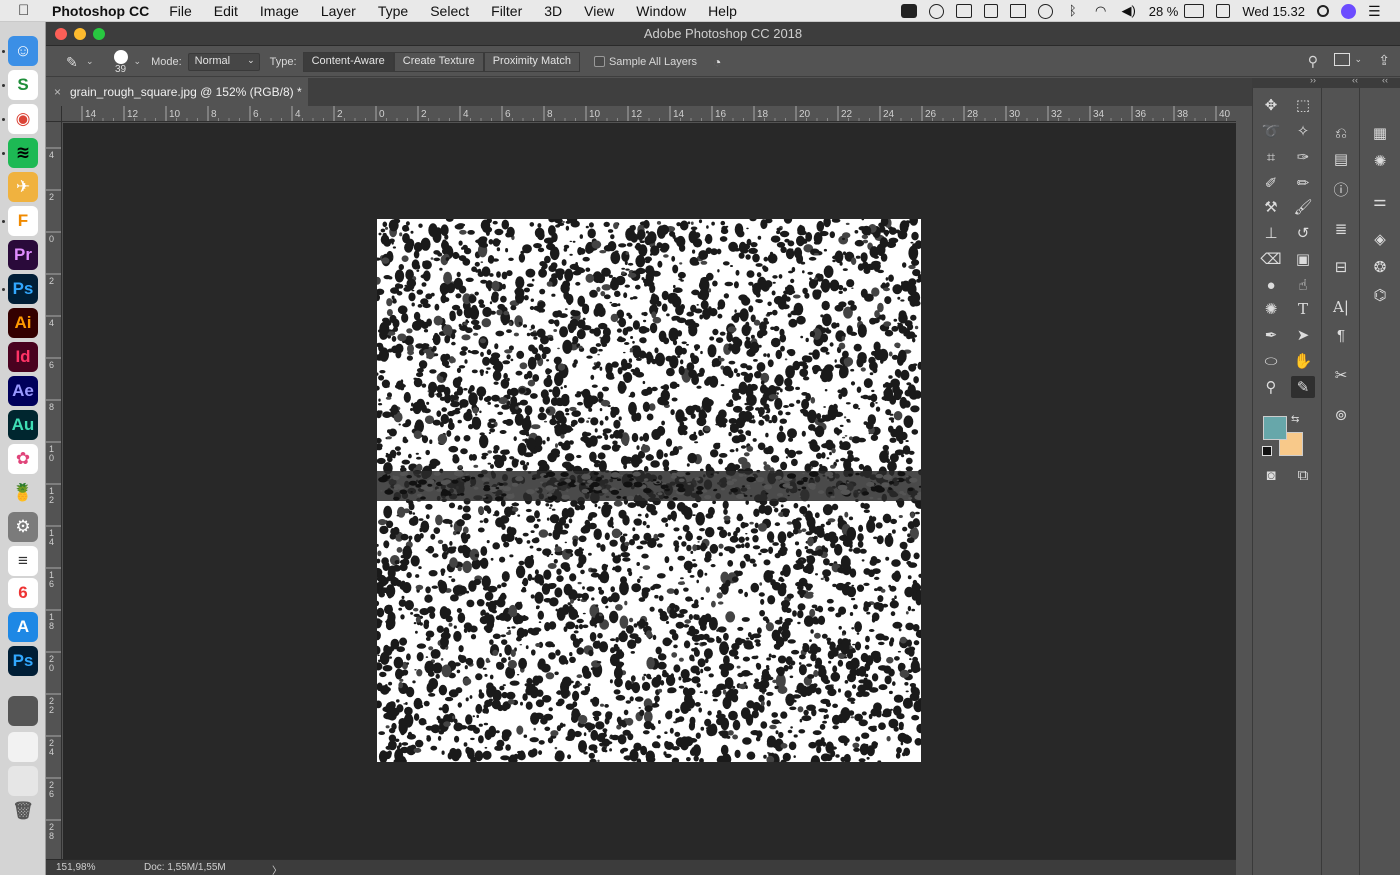 The width and height of the screenshot is (1400, 875). What do you see at coordinates (1341, 335) in the screenshot?
I see `paragraph-panel-icon: ¶` at bounding box center [1341, 335].